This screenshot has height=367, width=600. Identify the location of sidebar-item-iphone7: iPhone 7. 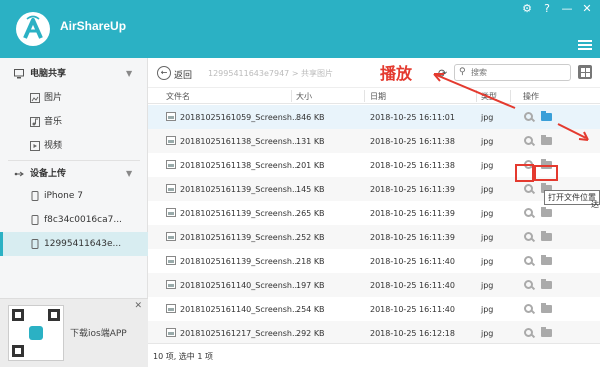
(74, 196).